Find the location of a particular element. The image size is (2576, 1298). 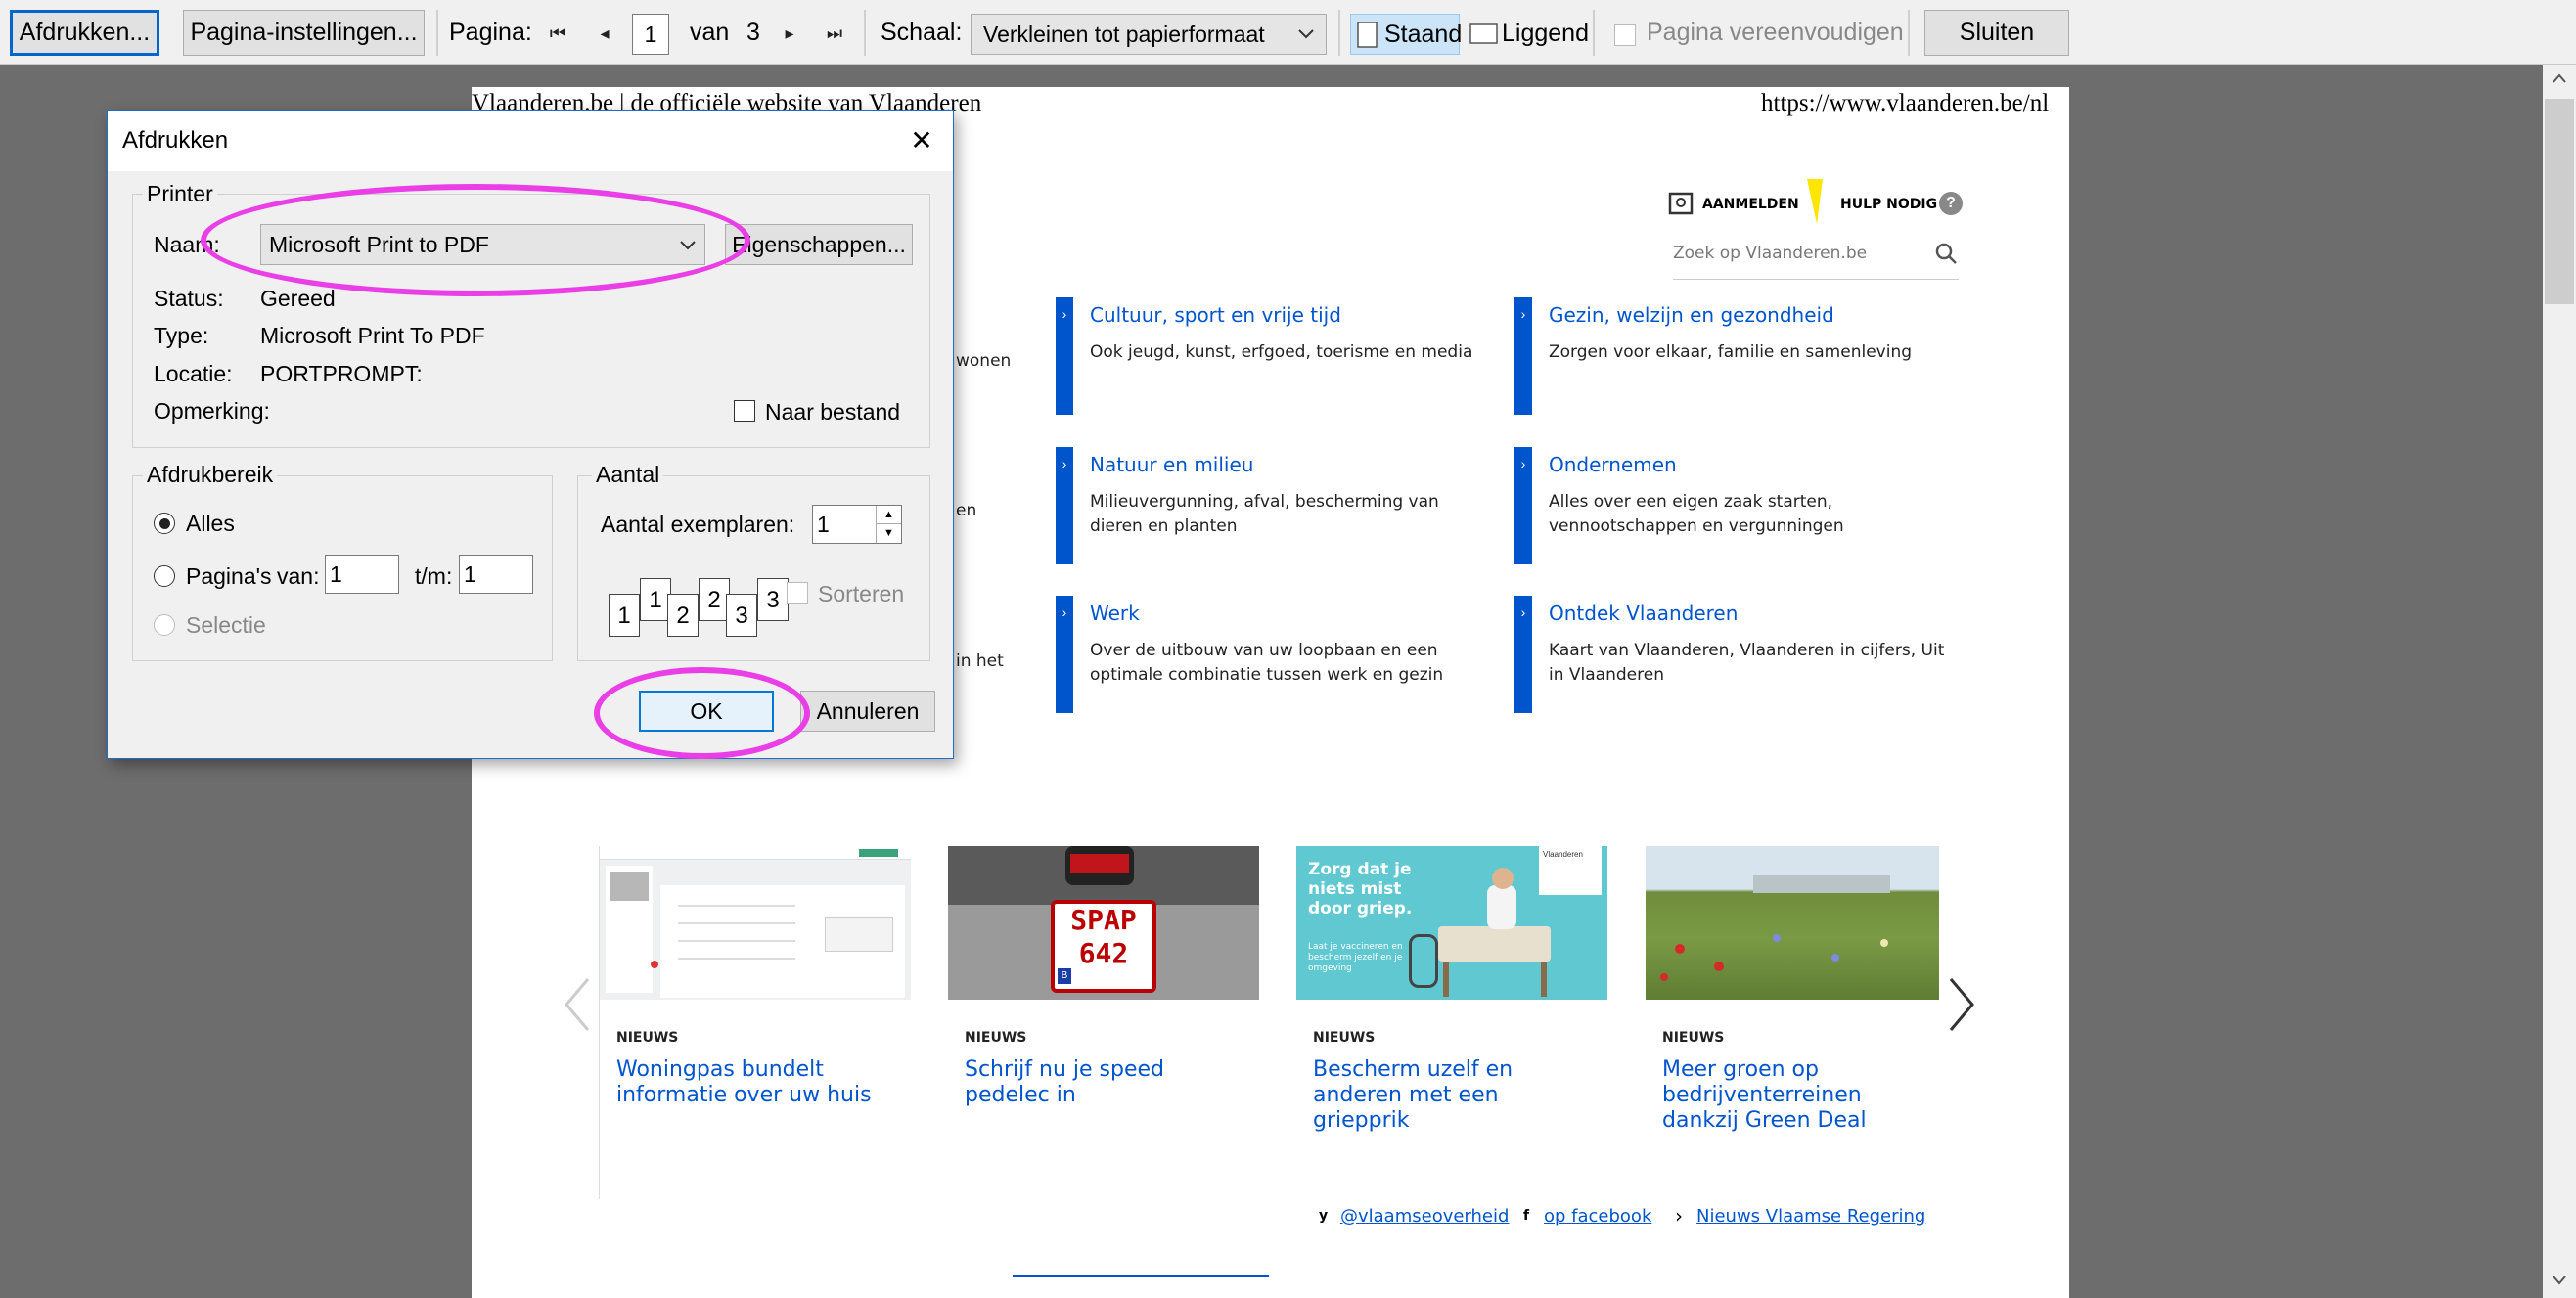

category-title: Cultuur, sport en vrije tijd is located at coordinates (1215, 315).